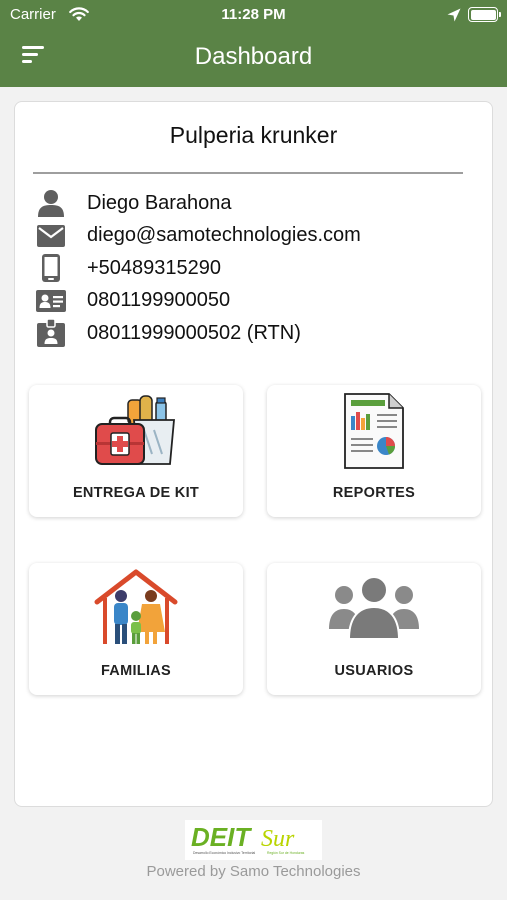  I want to click on profile-phone: +50489315290, so click(154, 267).